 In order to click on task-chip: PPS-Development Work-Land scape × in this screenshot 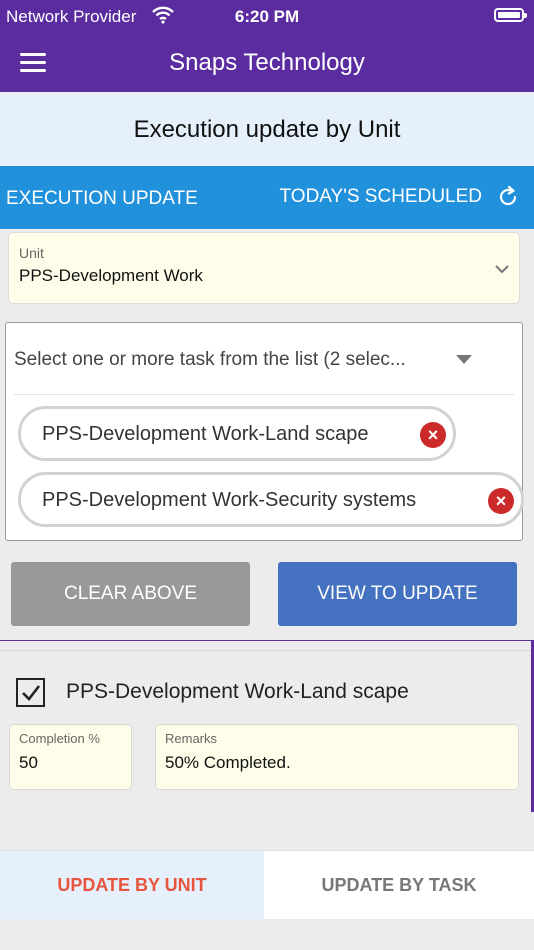, I will do `click(237, 433)`.